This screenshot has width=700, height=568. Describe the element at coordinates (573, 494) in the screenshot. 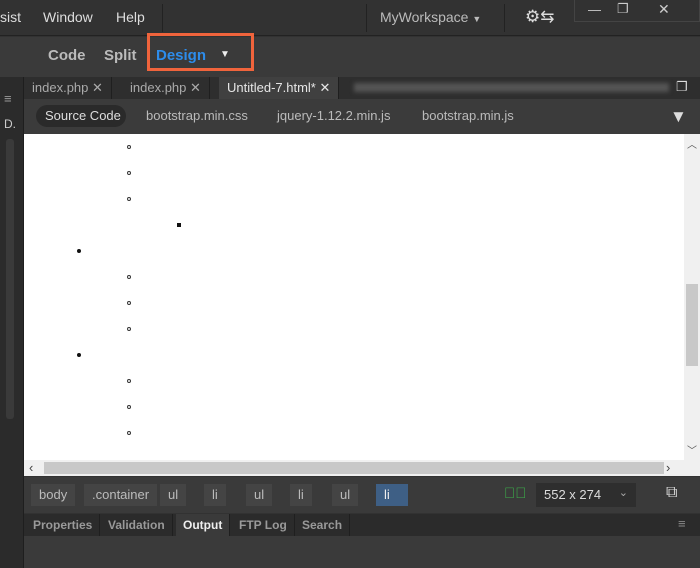

I see `viewport-size-value: 552 x 274` at that location.